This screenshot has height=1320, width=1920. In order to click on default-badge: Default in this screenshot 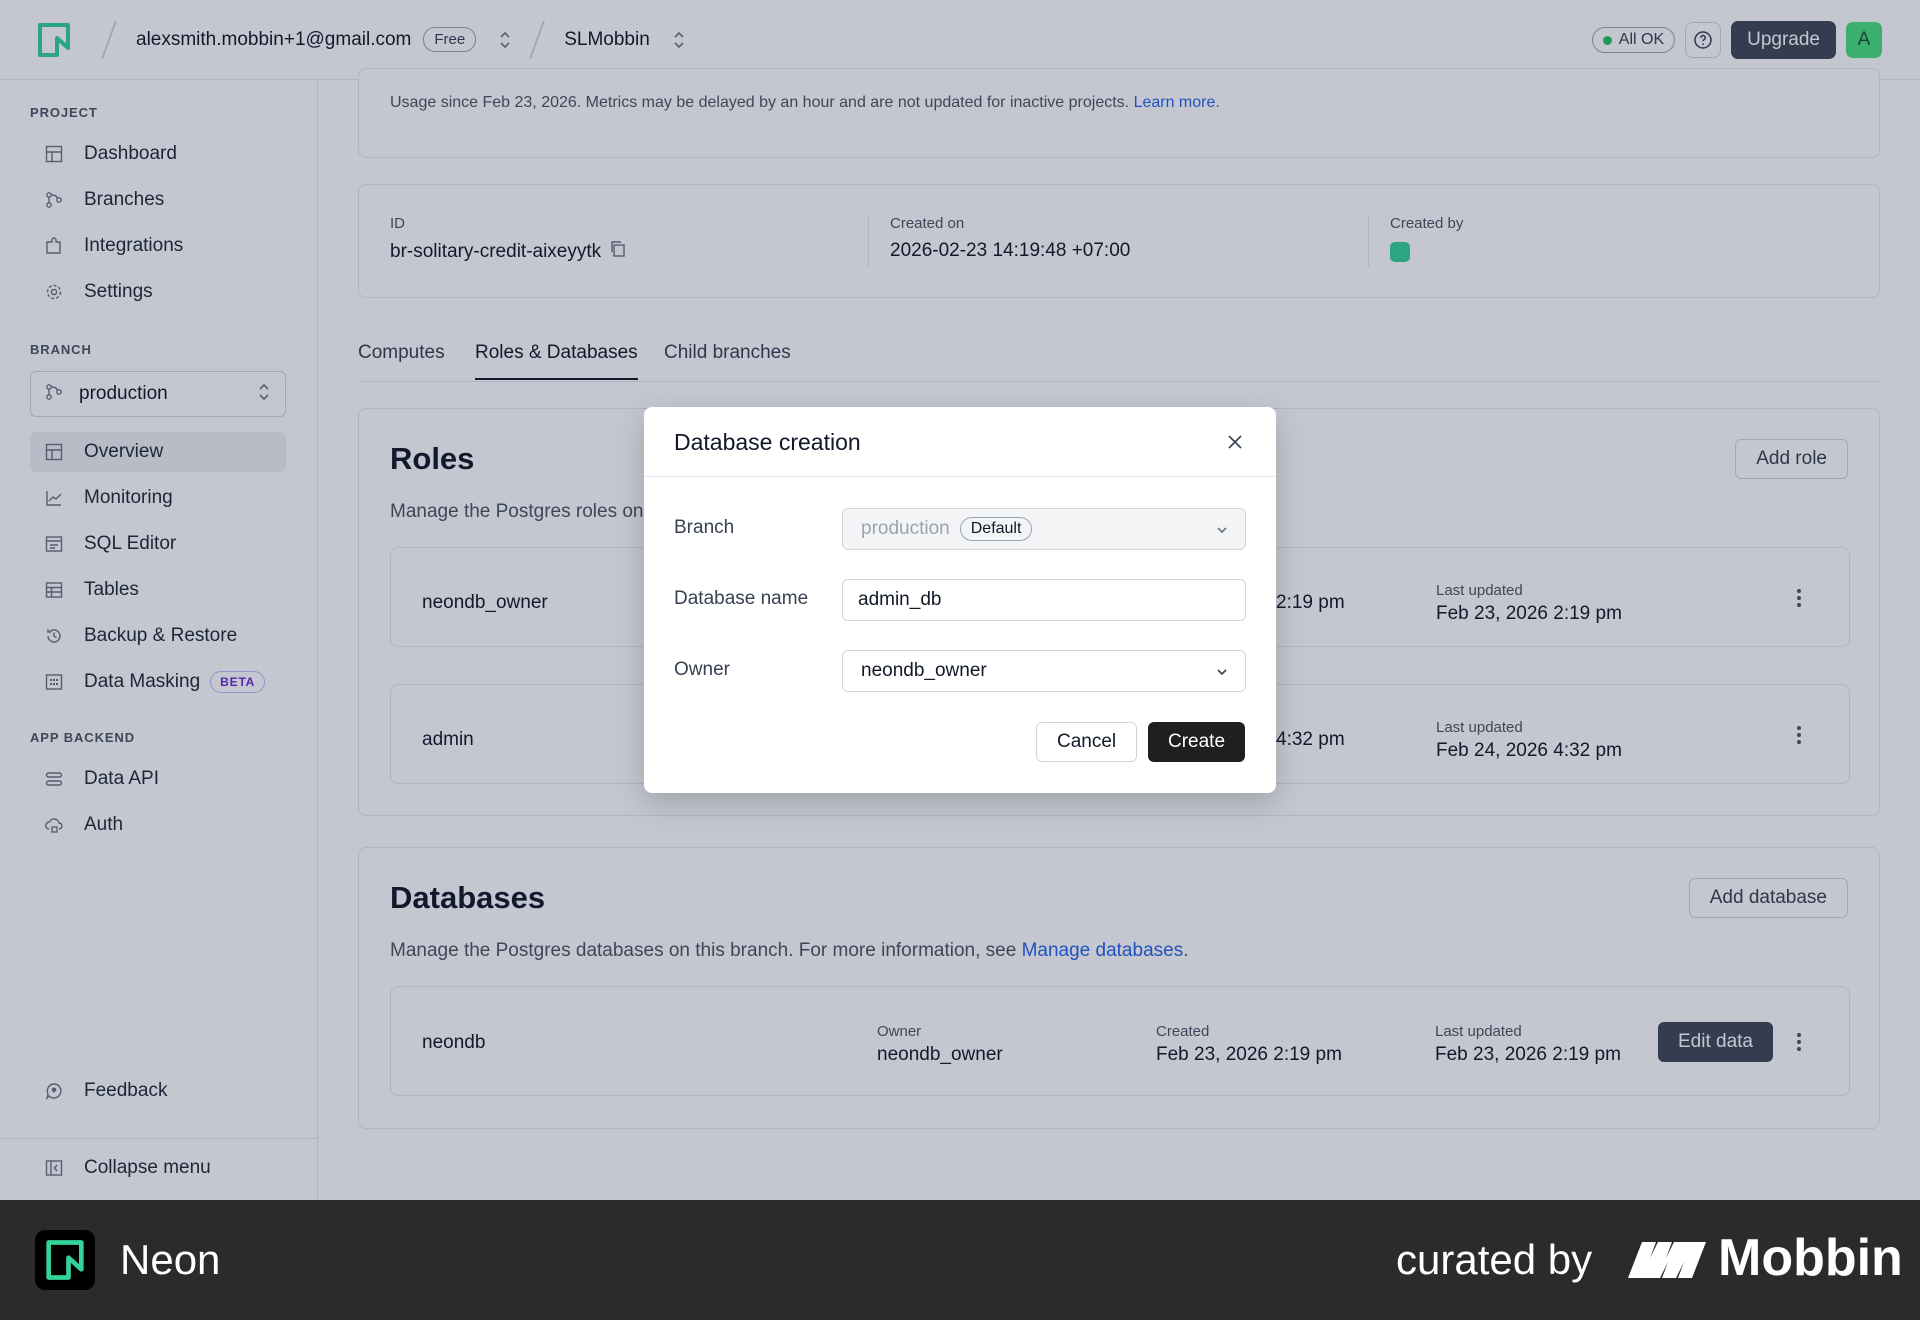, I will do `click(996, 529)`.